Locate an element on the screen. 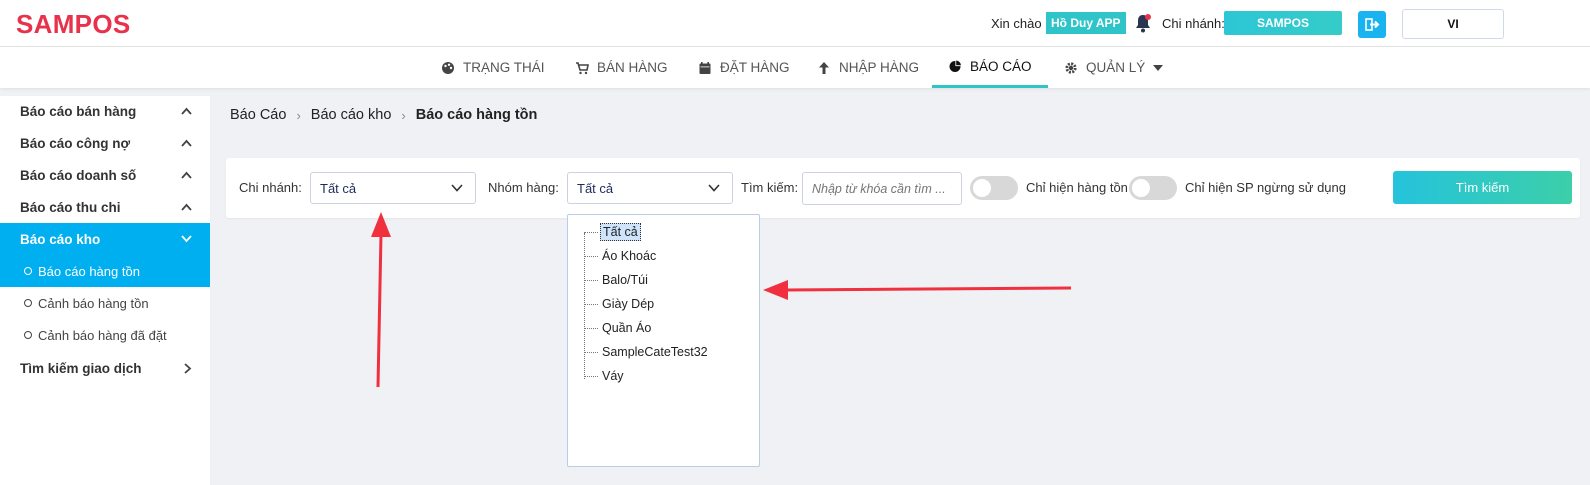  nav-label: QUẢN LÝ is located at coordinates (1116, 67).